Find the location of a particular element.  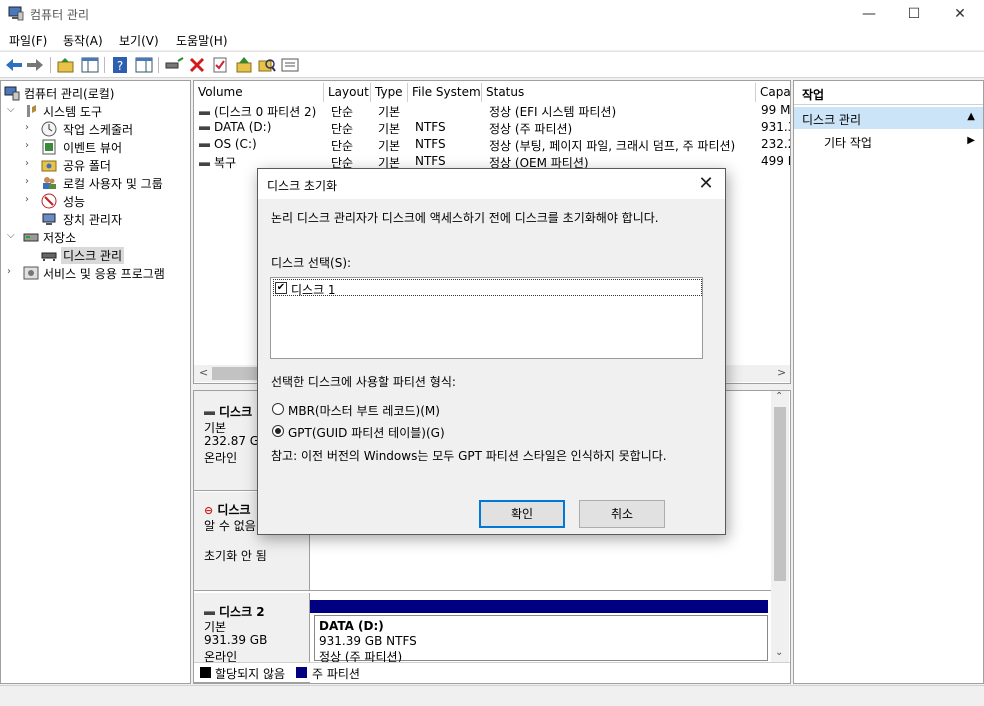

mbr-option: MBR(마스터 부트 레코드)(M) is located at coordinates (382, 409).